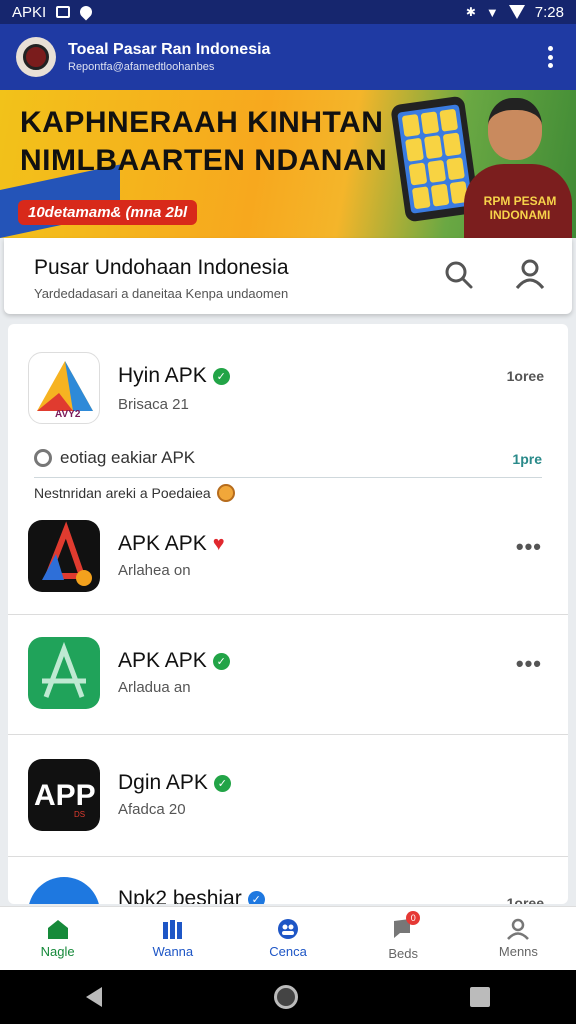  What do you see at coordinates (180, 895) in the screenshot?
I see `app-name-text: Npk2 beshiar` at bounding box center [180, 895].